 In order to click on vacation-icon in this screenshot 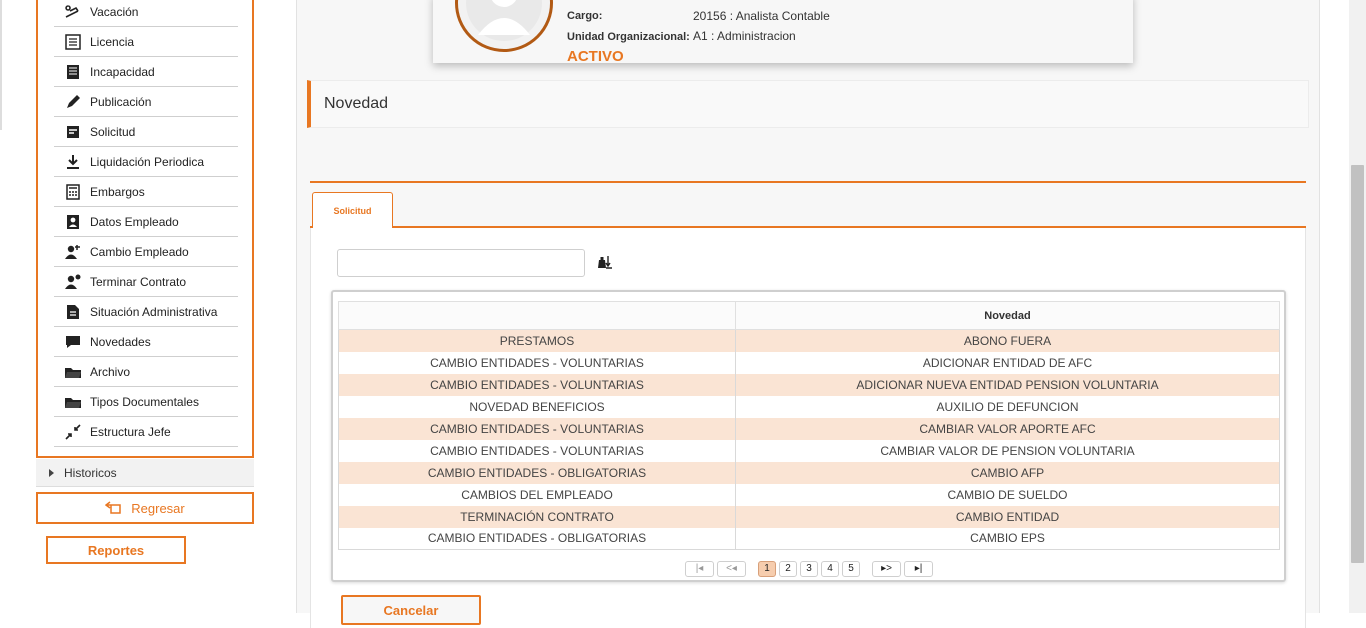, I will do `click(73, 12)`.